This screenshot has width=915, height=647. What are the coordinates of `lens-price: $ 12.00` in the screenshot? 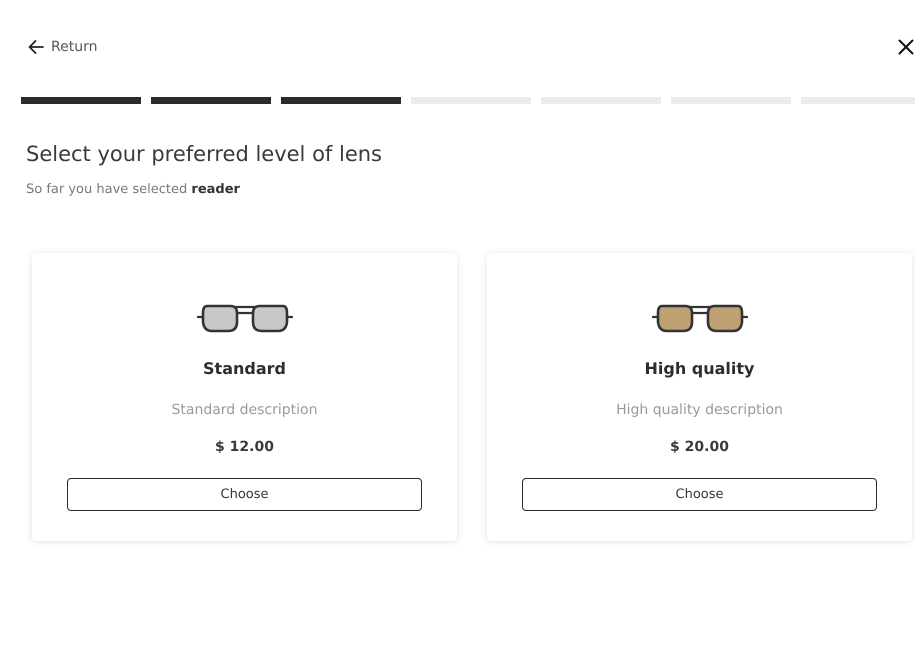 It's located at (244, 447).